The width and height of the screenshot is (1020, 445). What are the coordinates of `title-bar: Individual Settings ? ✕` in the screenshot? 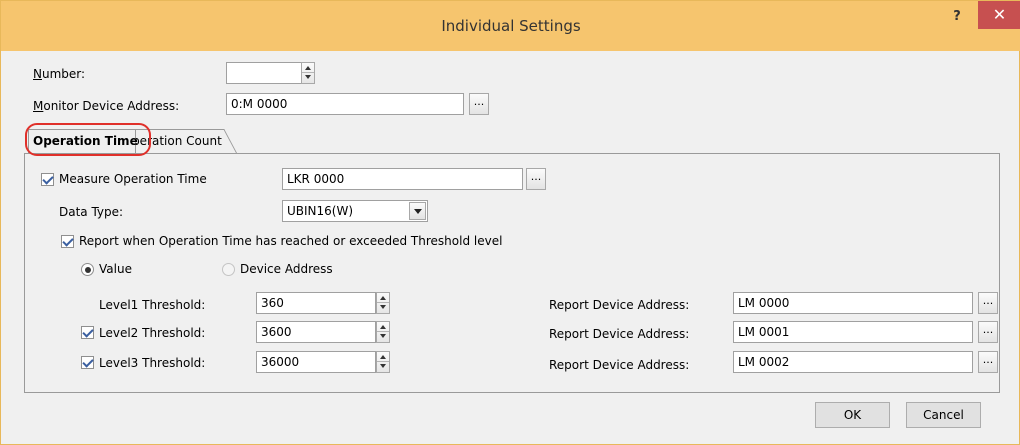 It's located at (510, 26).